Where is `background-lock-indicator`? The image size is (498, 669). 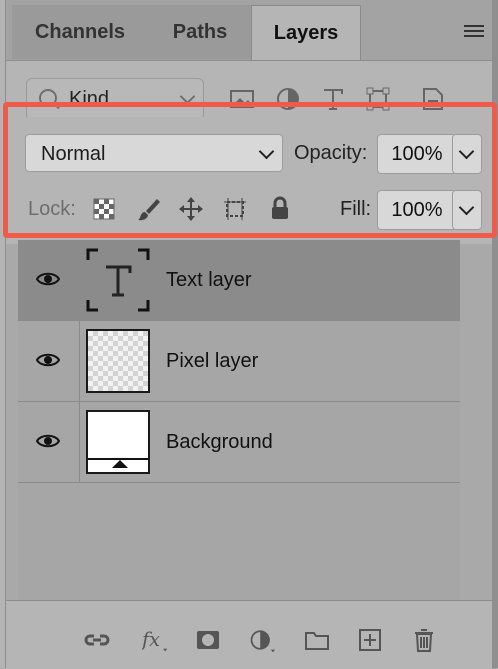 background-lock-indicator is located at coordinates (118, 465).